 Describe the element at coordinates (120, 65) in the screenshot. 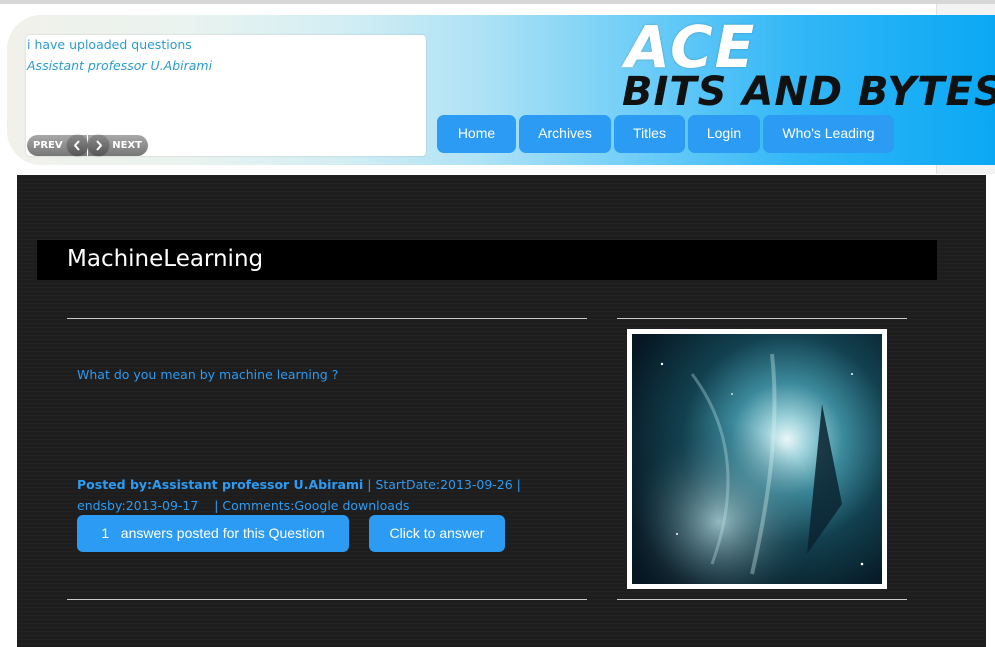

I see `ticker-author: Assistant professor U.Abirami` at that location.